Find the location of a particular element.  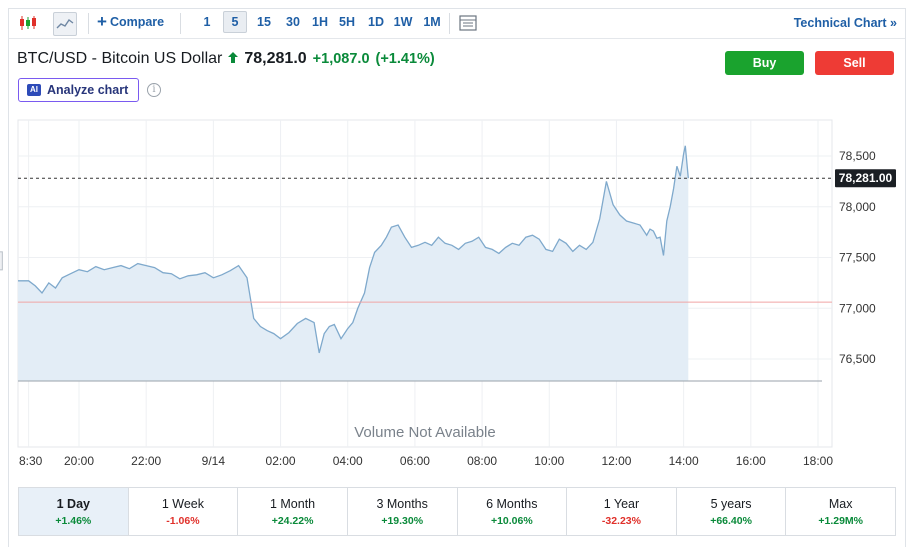

period-change: +1.29M% is located at coordinates (841, 521).